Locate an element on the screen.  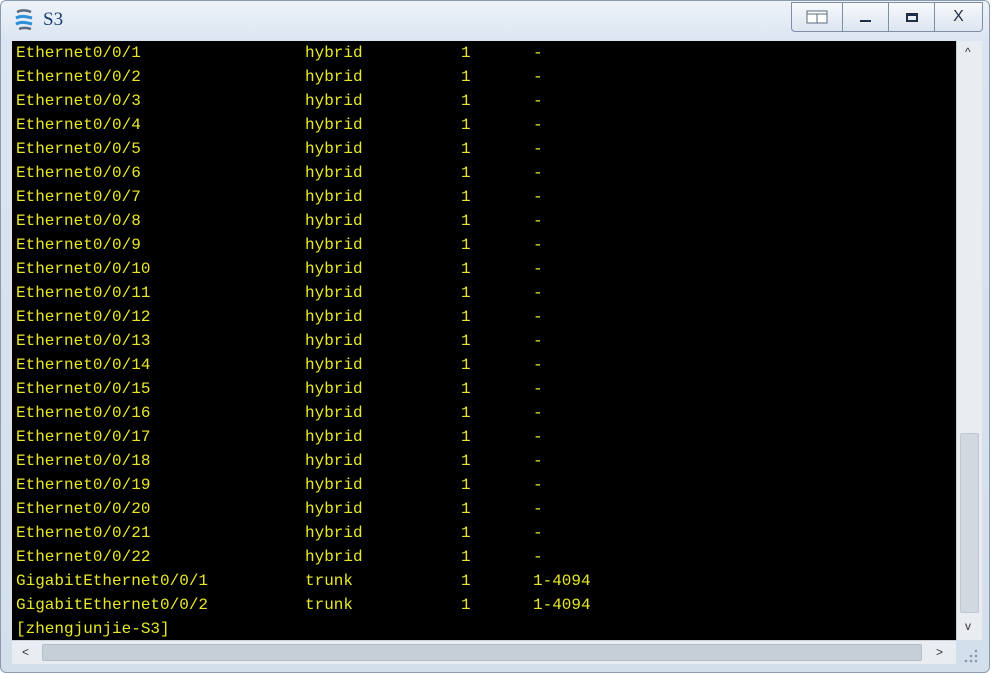
interface-name: Ethernet0/0/20 is located at coordinates (83, 509).